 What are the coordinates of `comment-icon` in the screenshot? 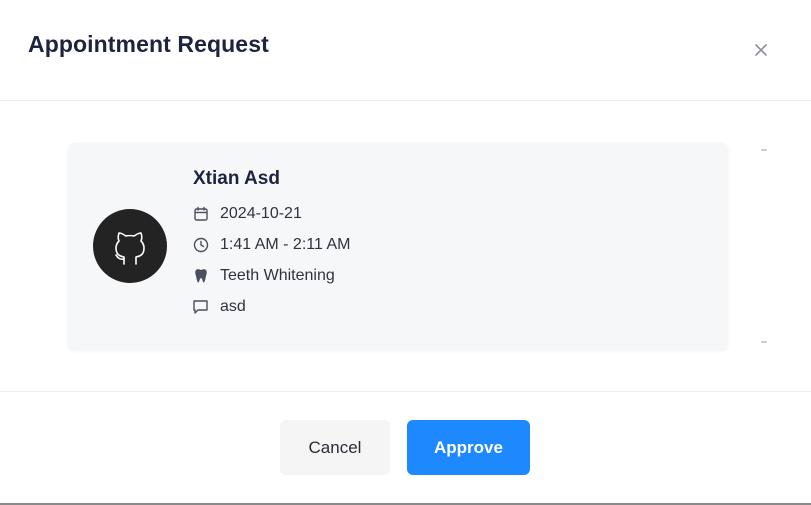 It's located at (200, 307).